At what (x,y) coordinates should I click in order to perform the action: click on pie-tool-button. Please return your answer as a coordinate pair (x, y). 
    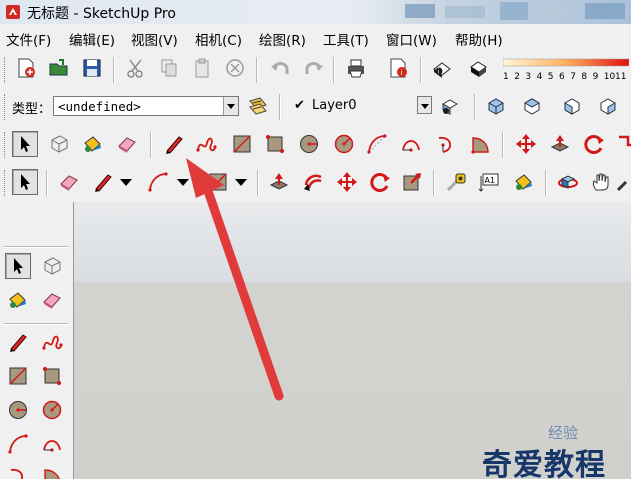
    Looking at the image, I should click on (480, 144).